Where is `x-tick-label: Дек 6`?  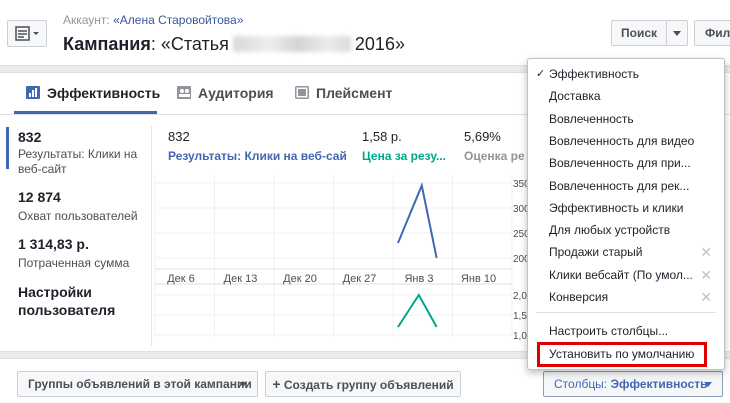 x-tick-label: Дек 6 is located at coordinates (181, 279).